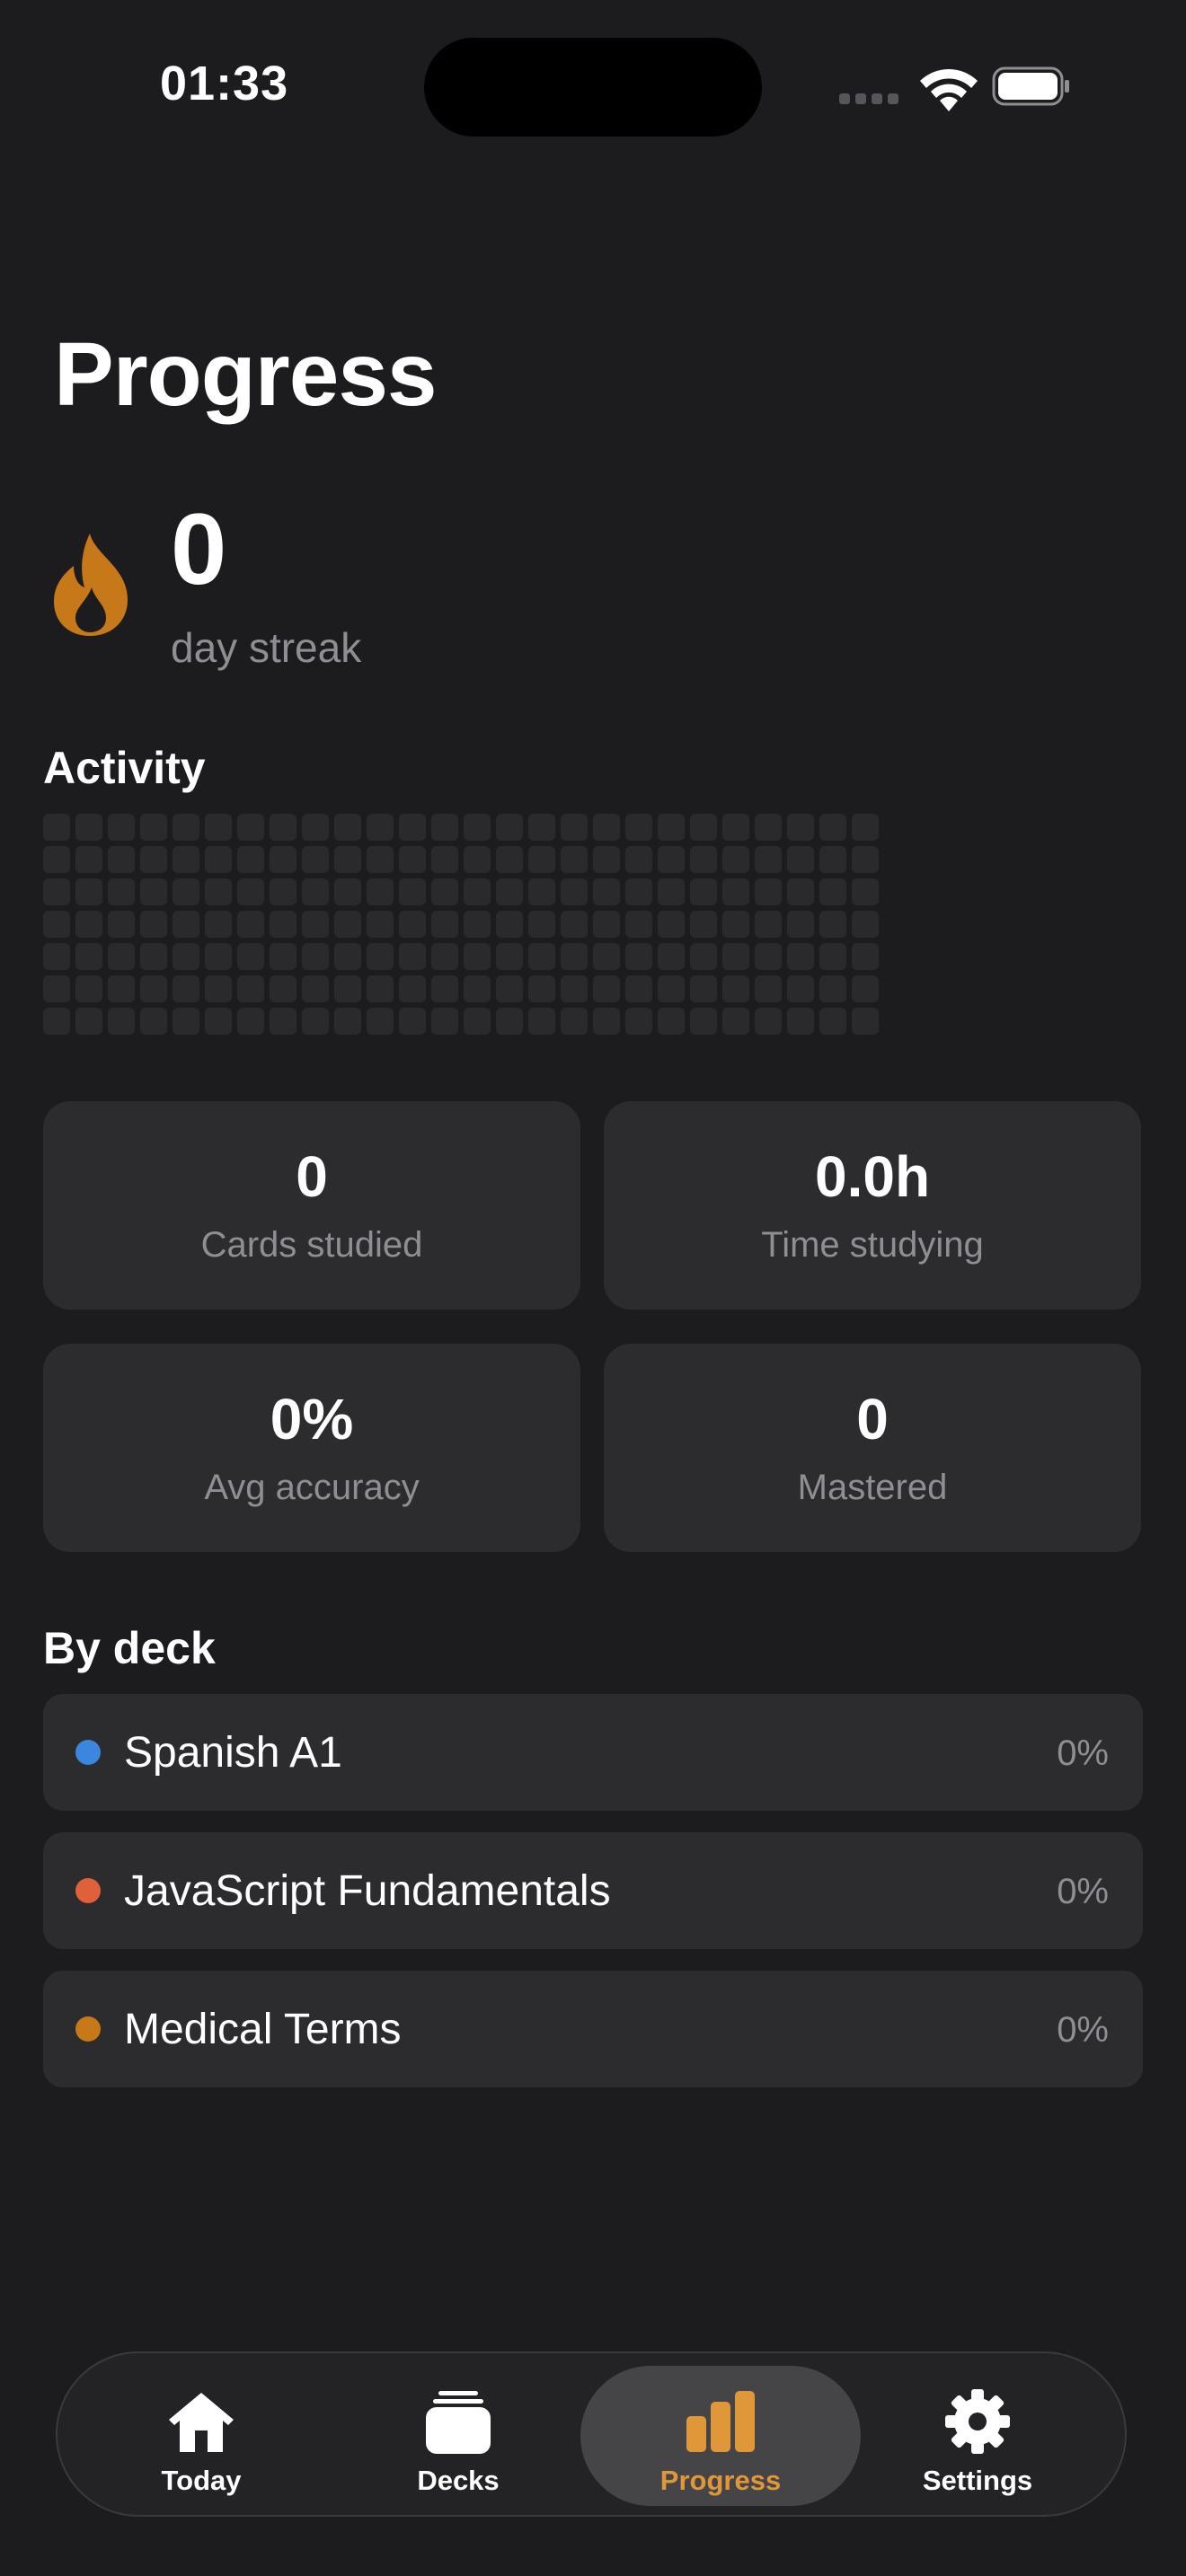 Image resolution: width=1186 pixels, height=2576 pixels. Describe the element at coordinates (1083, 1892) in the screenshot. I see `deck-percent: 0%` at that location.